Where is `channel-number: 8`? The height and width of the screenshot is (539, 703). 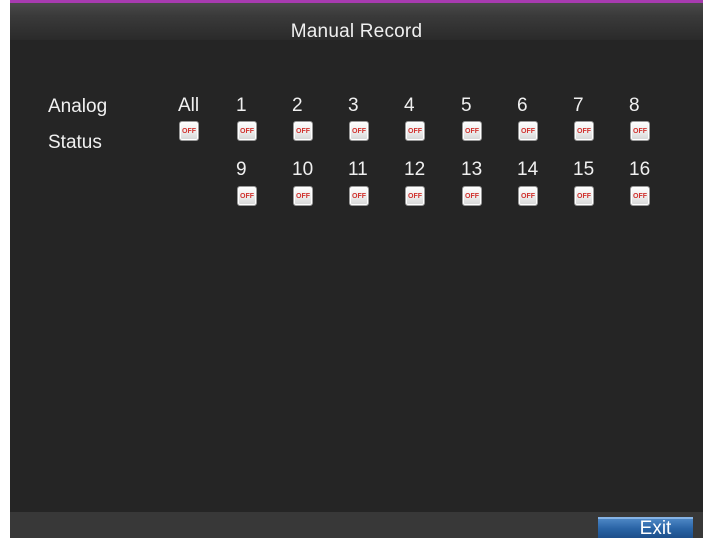 channel-number: 8 is located at coordinates (634, 105).